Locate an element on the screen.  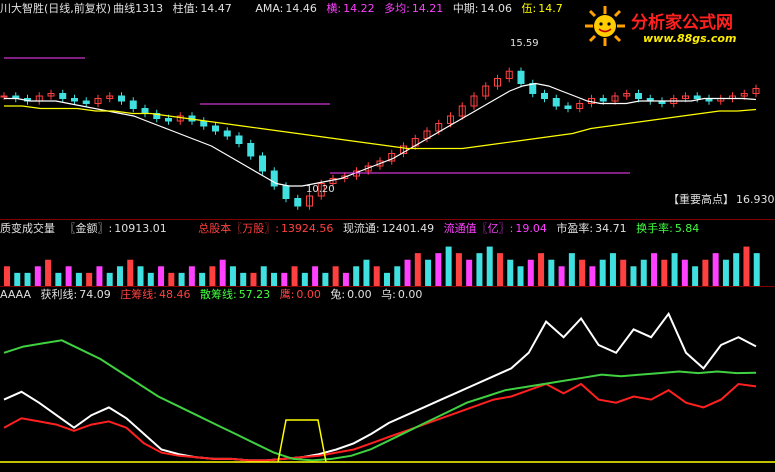
tu-label: 兔: is located at coordinates (338, 294).